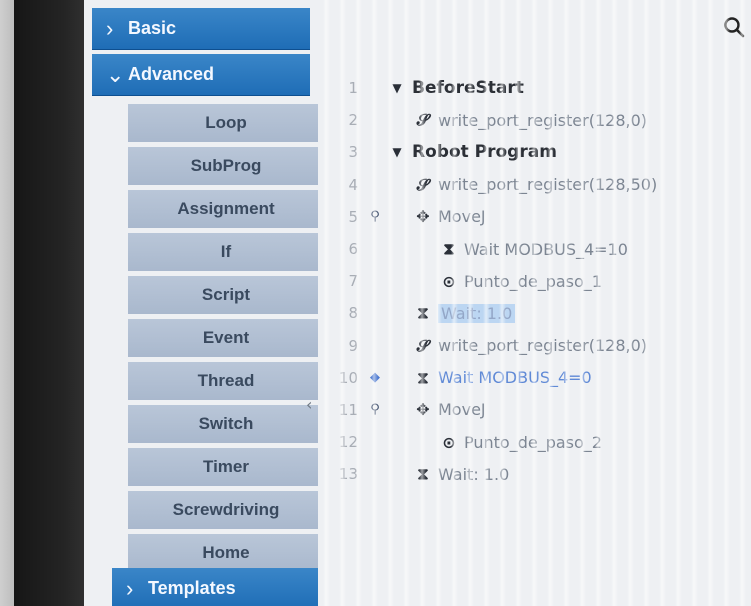  I want to click on program-line: 9 𝓢write_port_register(128,0), so click(534, 346).